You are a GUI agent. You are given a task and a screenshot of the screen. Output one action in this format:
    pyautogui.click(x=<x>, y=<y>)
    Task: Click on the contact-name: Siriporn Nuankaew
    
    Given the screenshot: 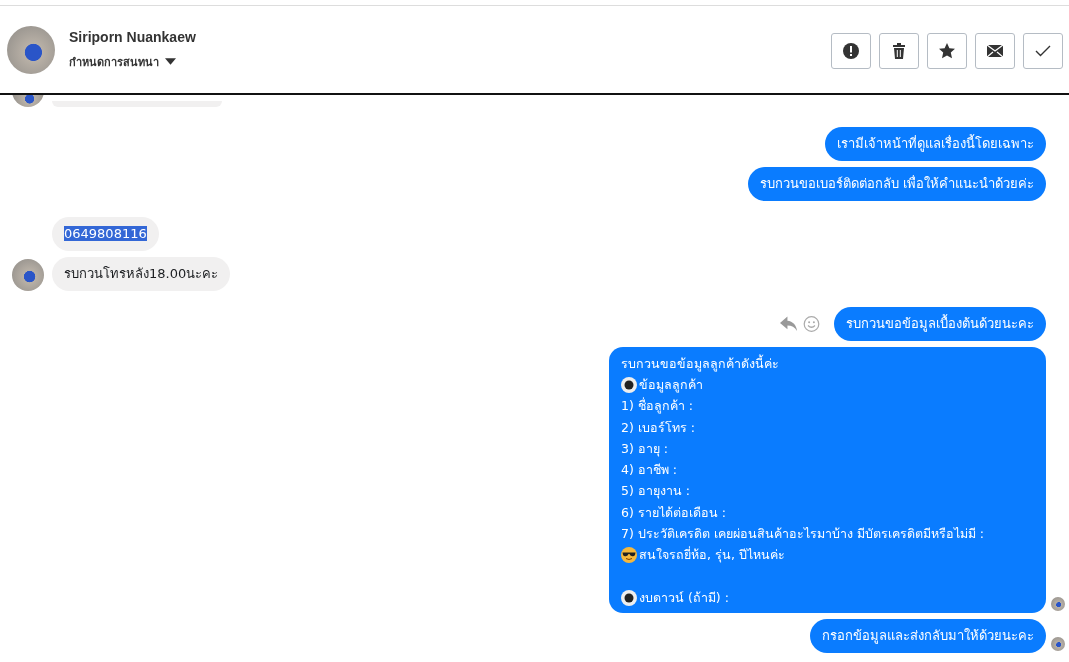 What is the action you would take?
    pyautogui.click(x=133, y=36)
    